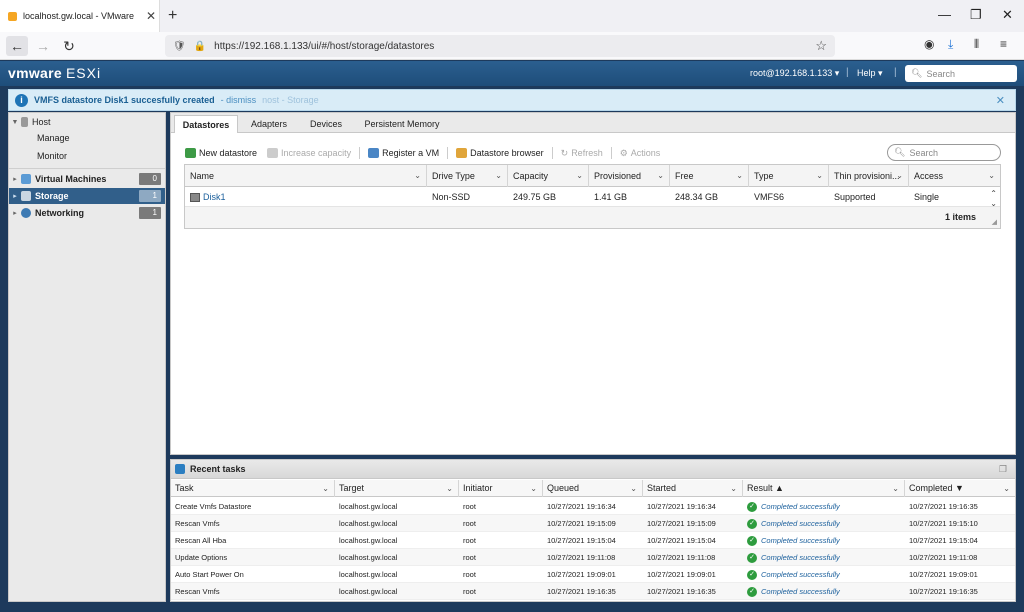 The width and height of the screenshot is (1024, 612). I want to click on column-completed: Completed ▼ ⌄, so click(960, 488).